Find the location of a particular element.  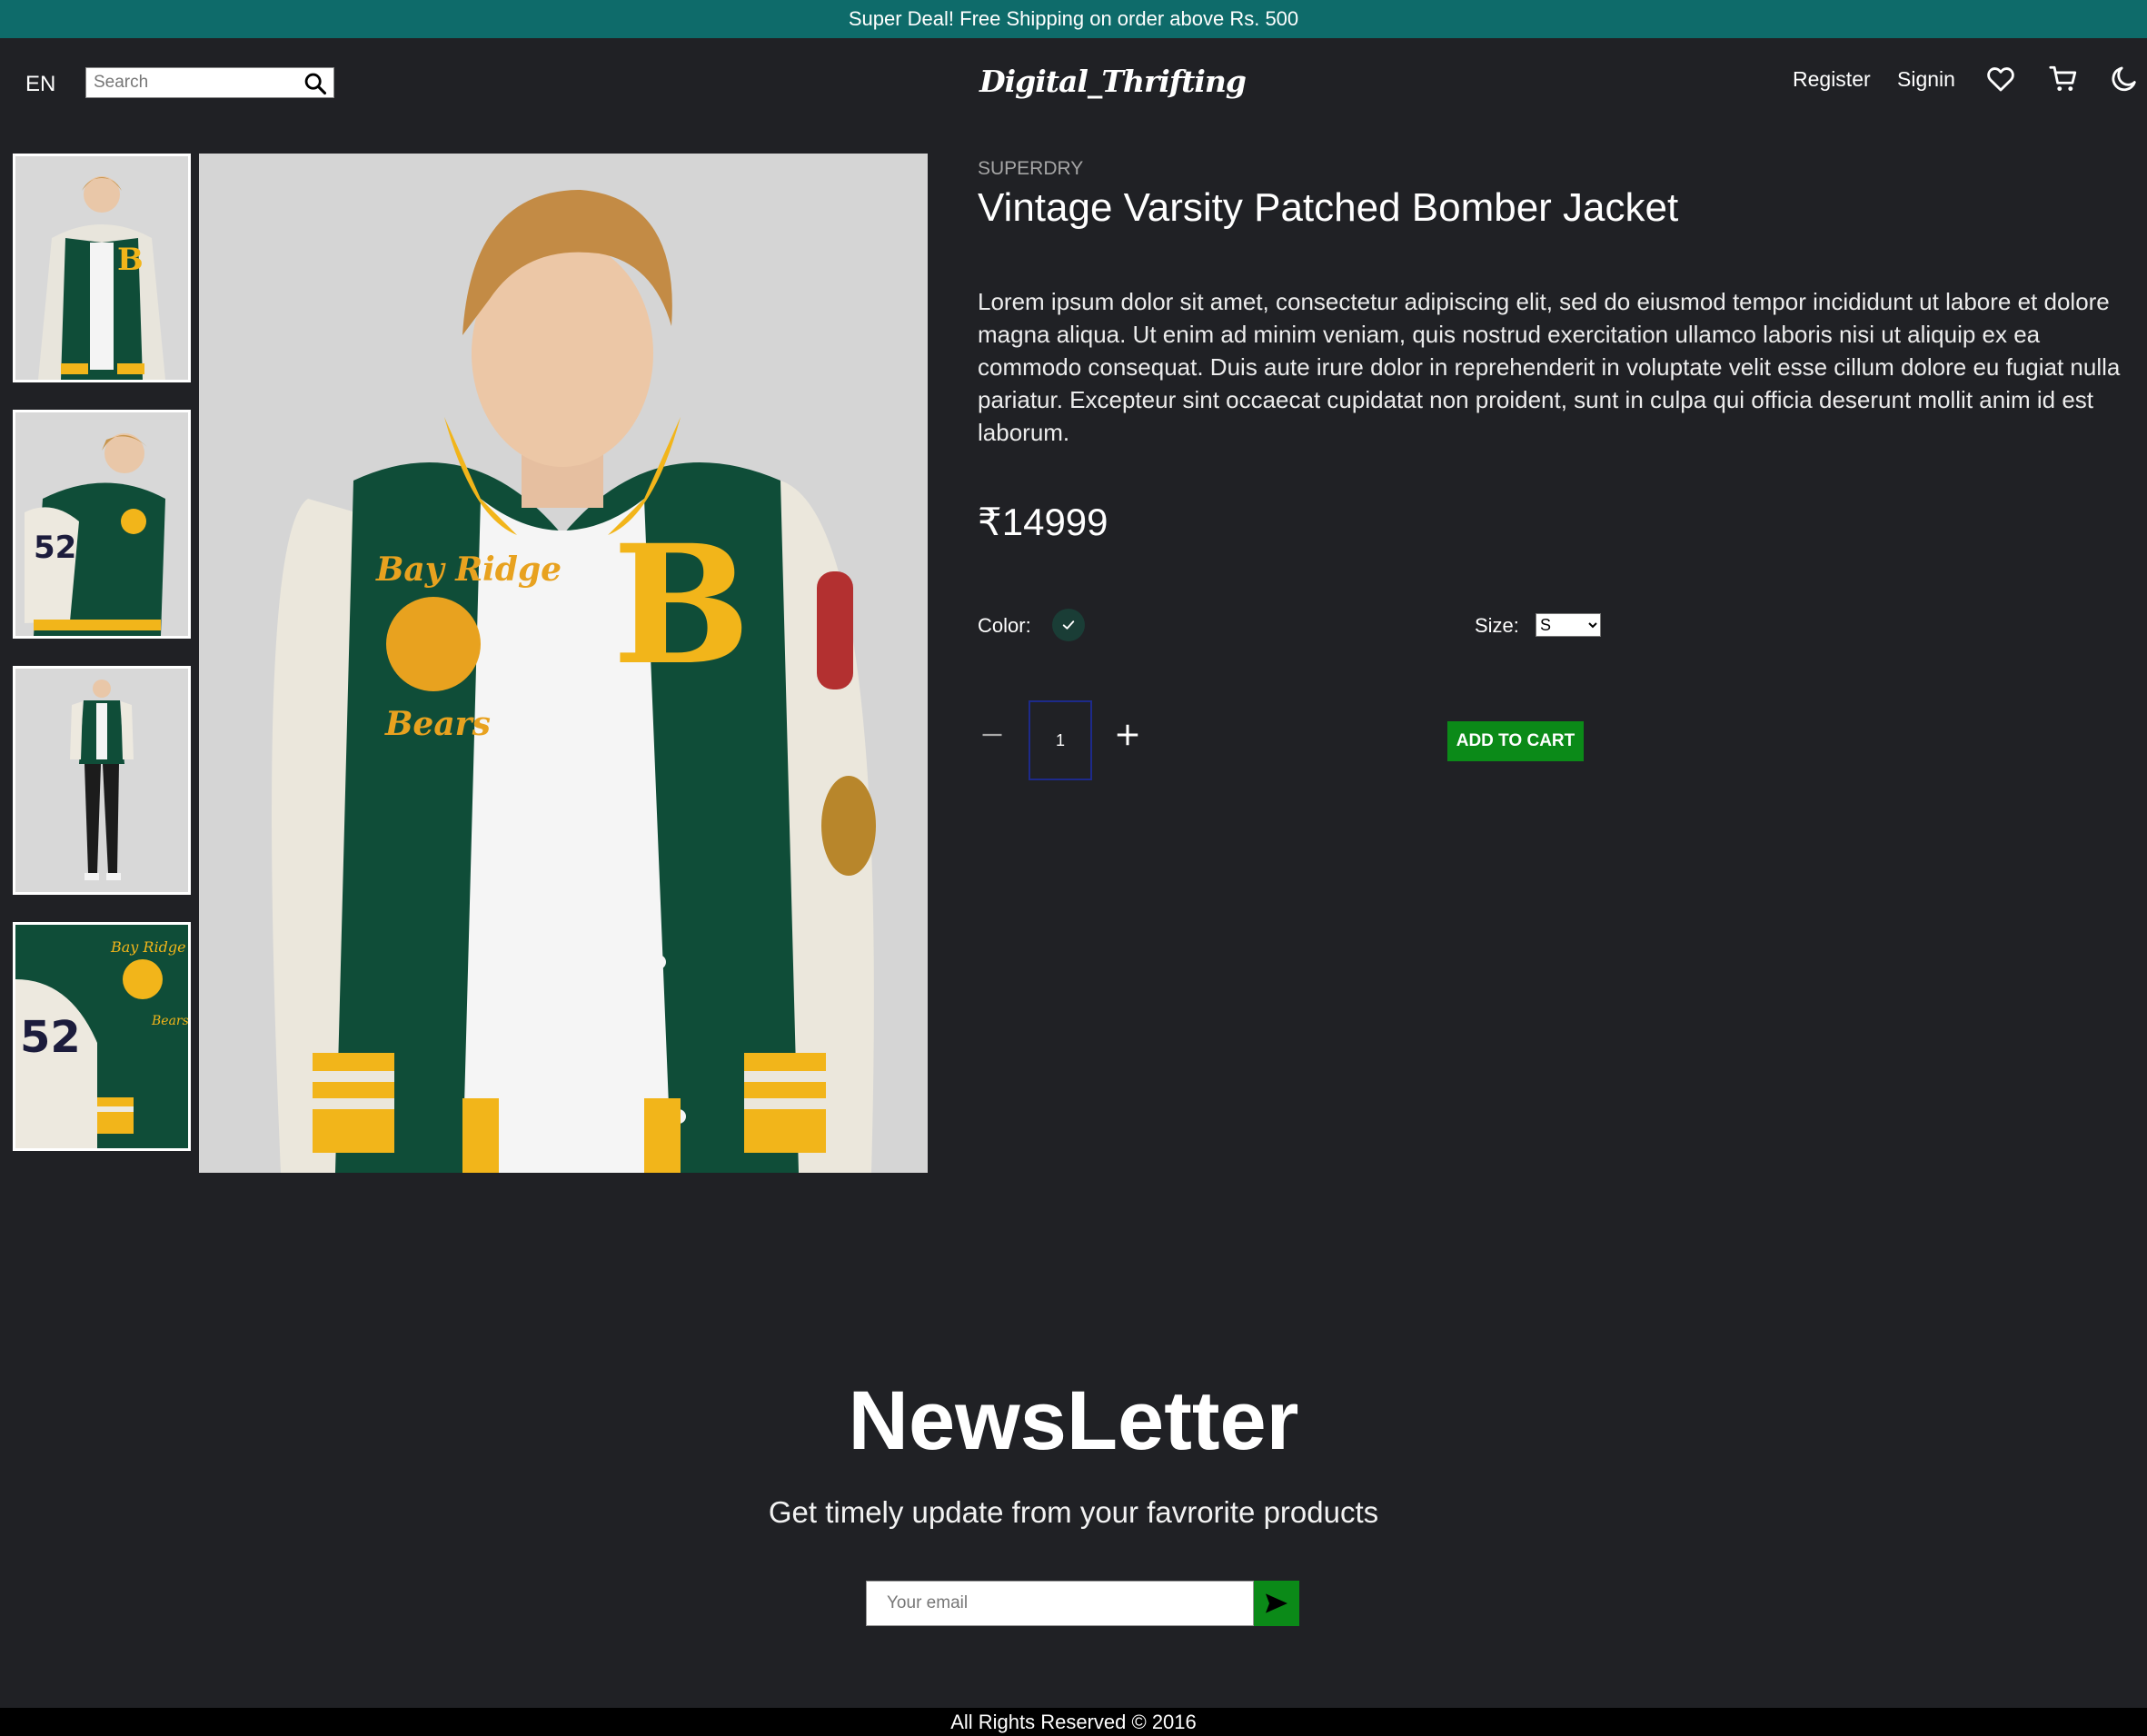

newsletter-title: NewsLetter is located at coordinates (1073, 1420).